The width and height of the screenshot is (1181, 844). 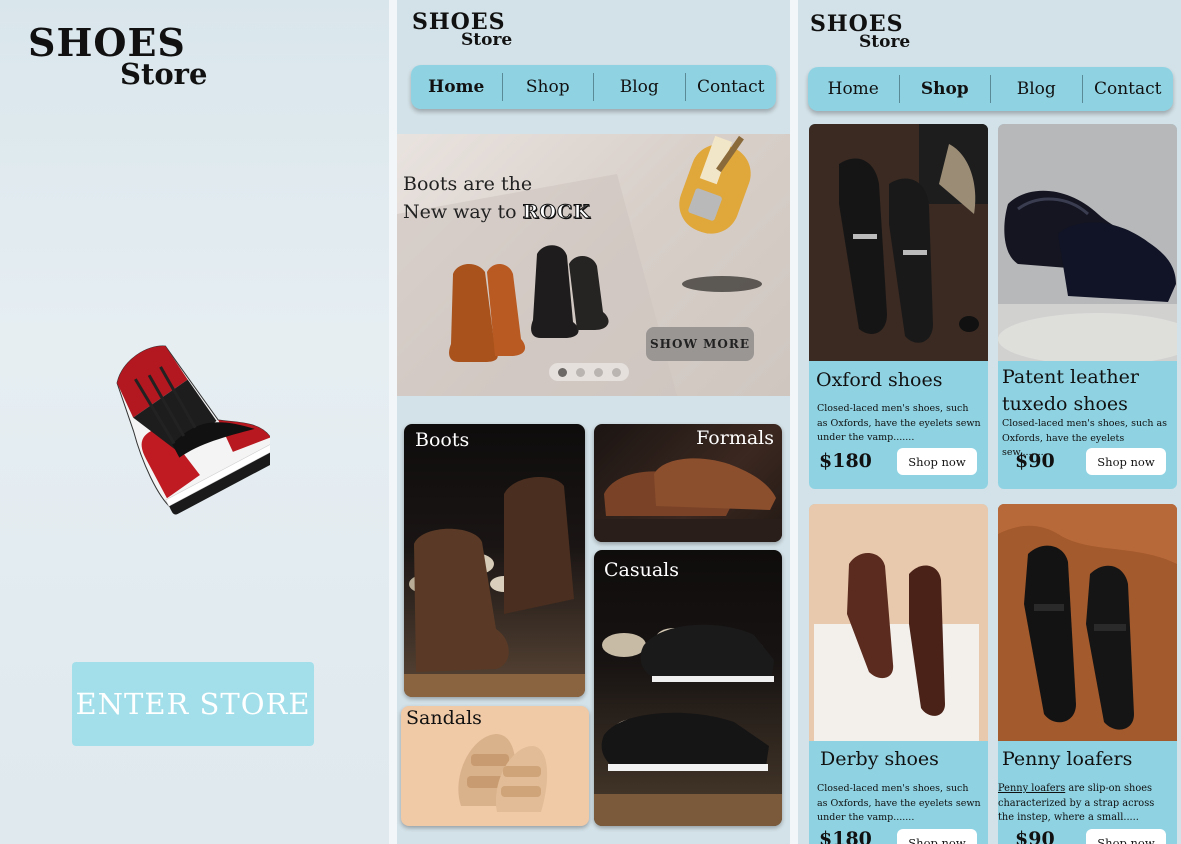 I want to click on hero-banner: Boots are the New way to ROCK SHOW MORE, so click(x=593, y=265).